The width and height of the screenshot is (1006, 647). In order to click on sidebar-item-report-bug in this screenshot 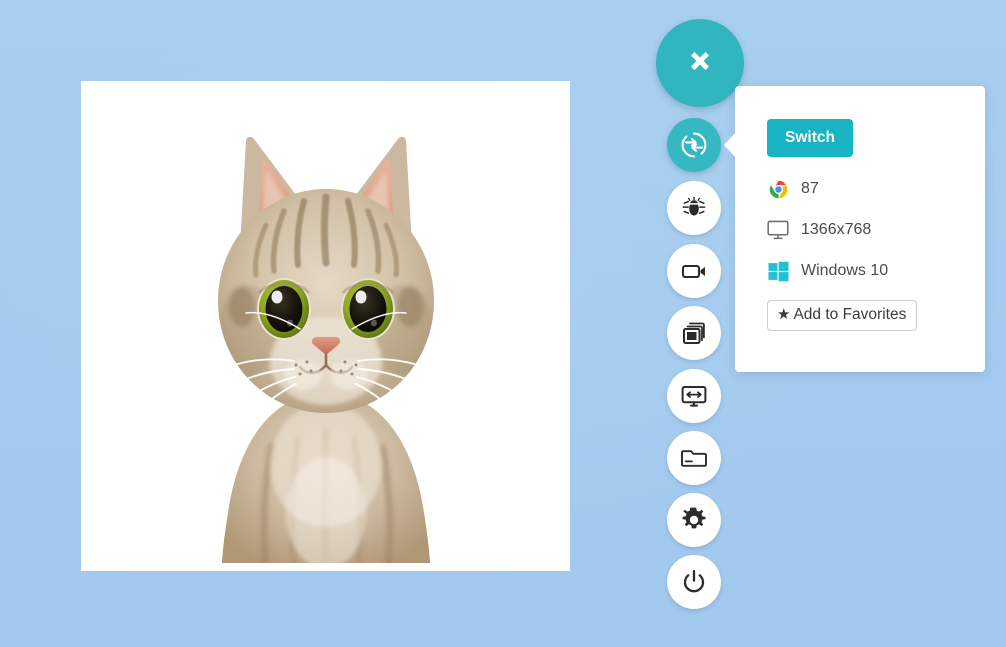, I will do `click(694, 208)`.